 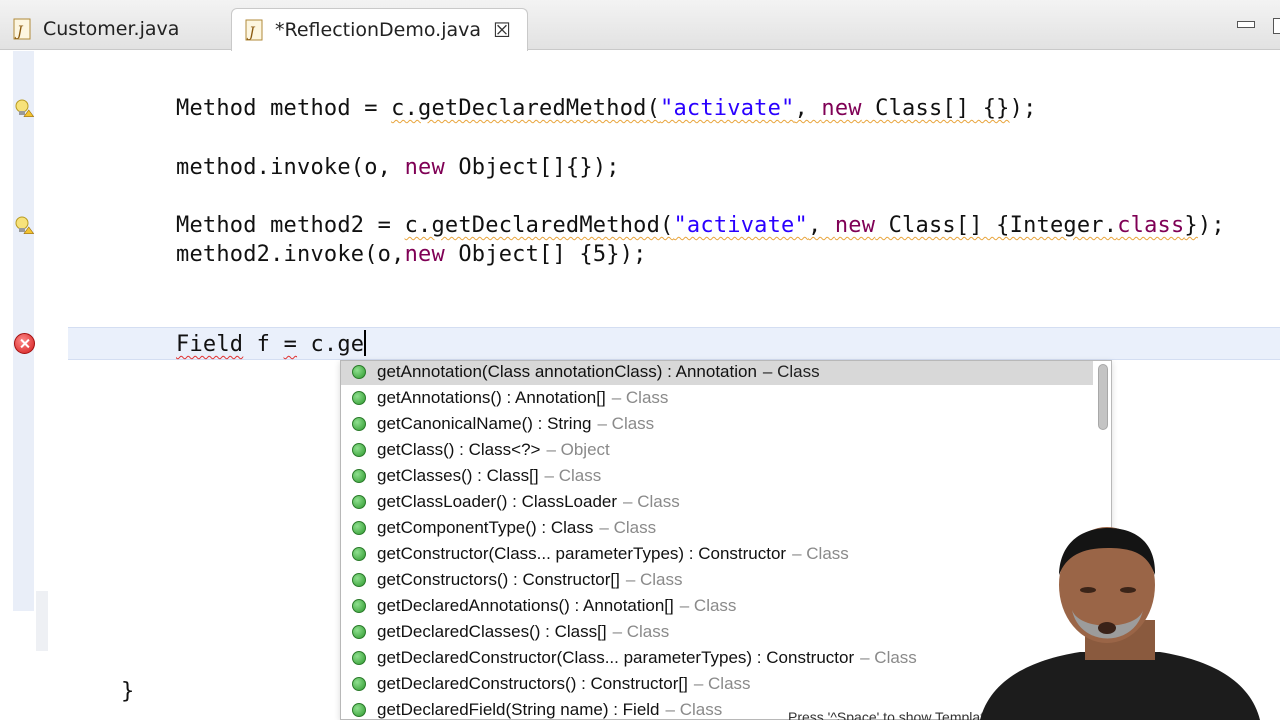 I want to click on code-line: method2.invoke(o,new Object[] {5});, so click(x=411, y=254).